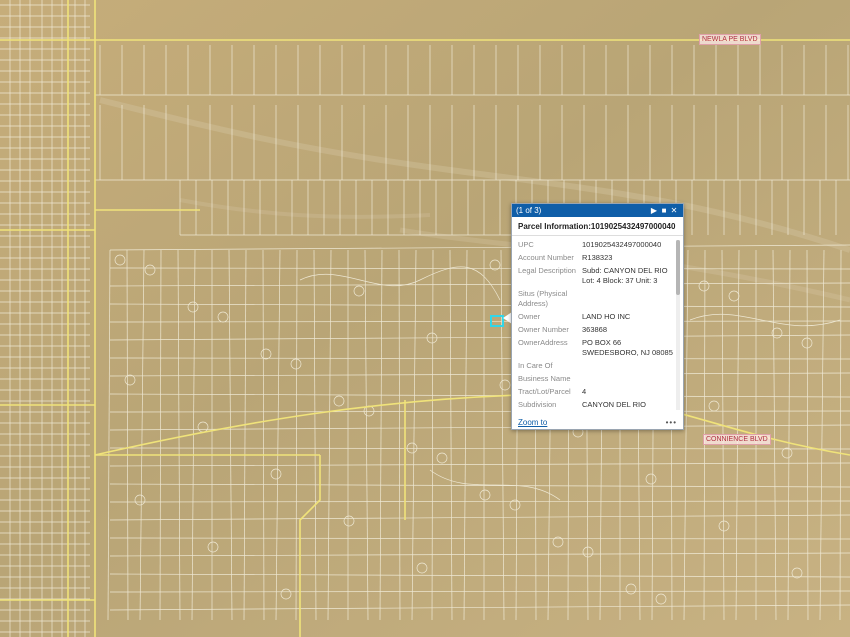  Describe the element at coordinates (597, 226) in the screenshot. I see `popup-title: Parcel Information:1019025432497000040` at that location.